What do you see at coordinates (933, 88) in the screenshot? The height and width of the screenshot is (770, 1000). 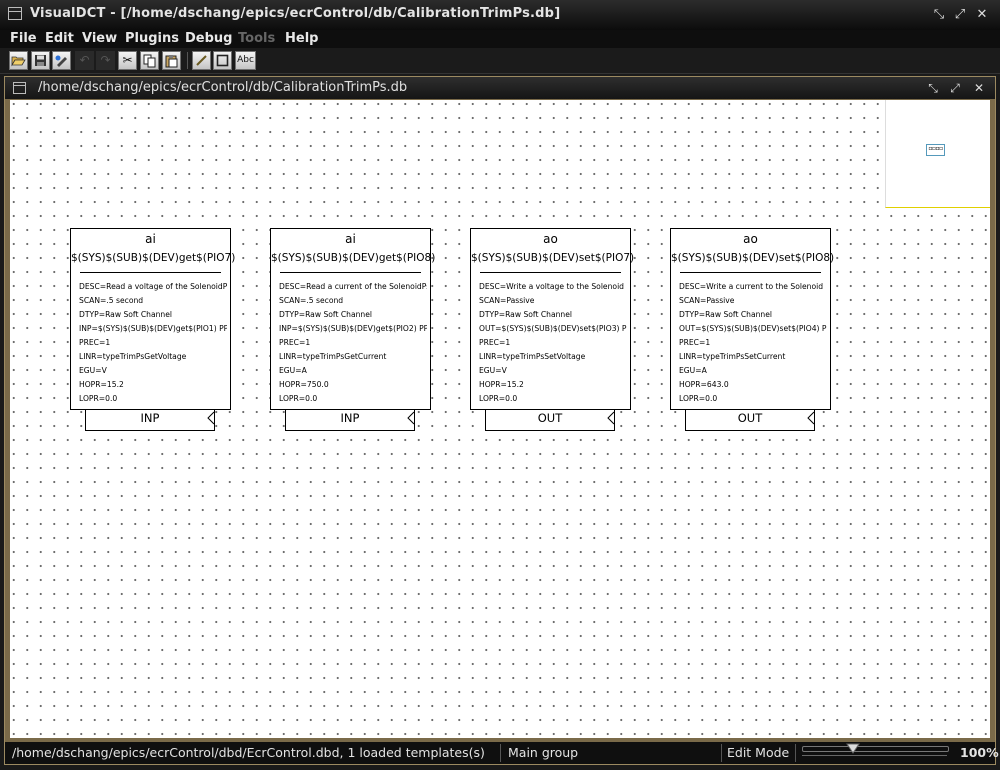 I see `doc-minimize-icon: ⤡` at bounding box center [933, 88].